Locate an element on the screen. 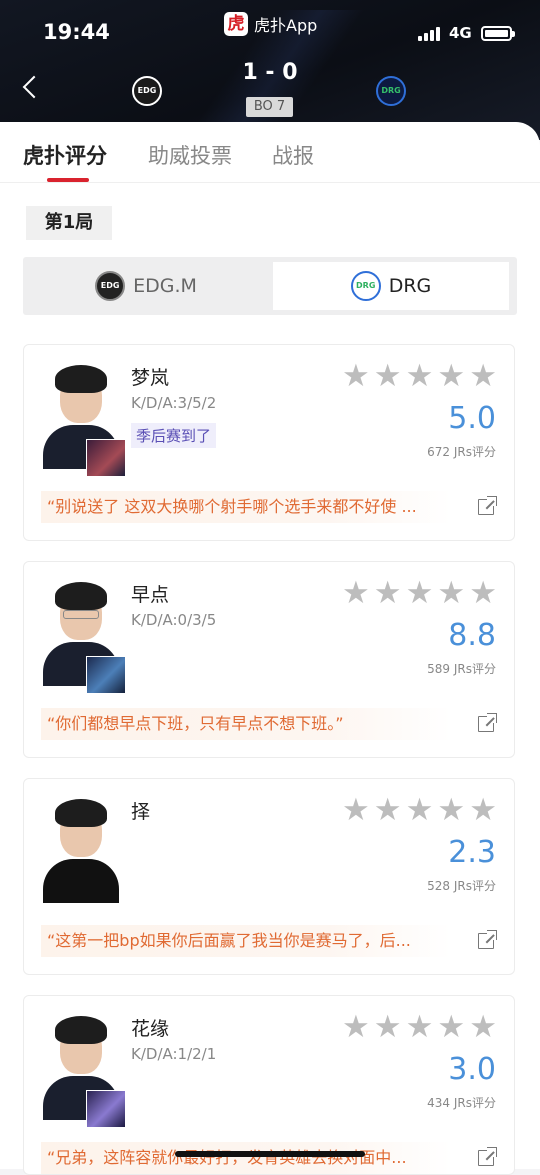  home-indicator is located at coordinates (270, 1154).